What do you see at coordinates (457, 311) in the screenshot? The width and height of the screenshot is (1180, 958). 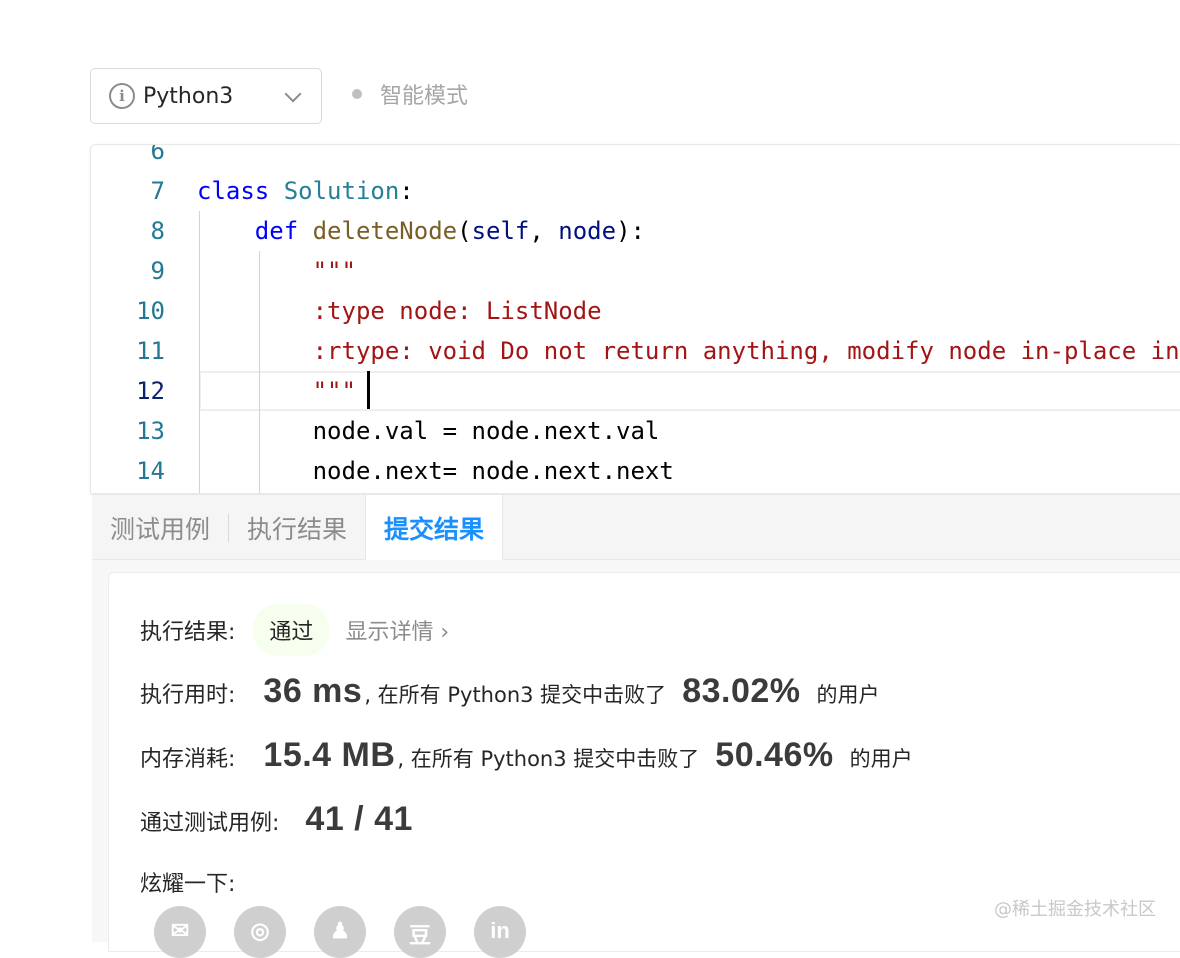 I see `code-token: :type node: ListNode` at bounding box center [457, 311].